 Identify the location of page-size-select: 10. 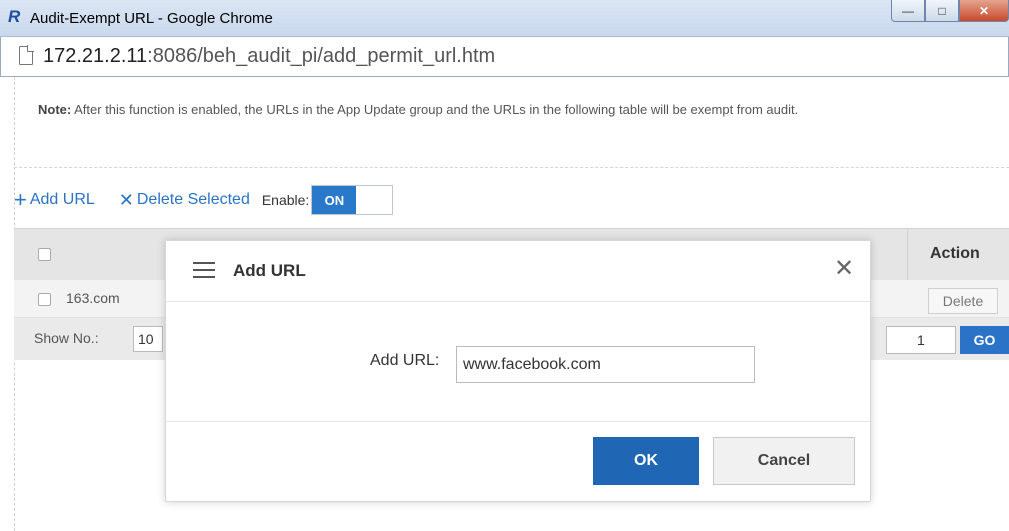
(148, 339).